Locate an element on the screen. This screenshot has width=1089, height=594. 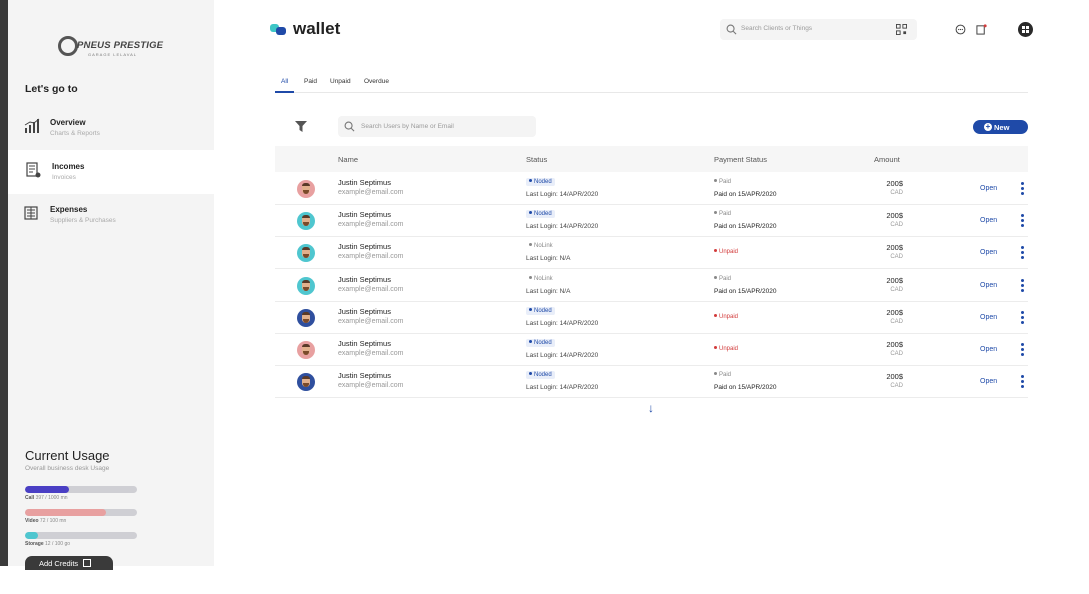
tab-paid: Paid is located at coordinates (310, 85).